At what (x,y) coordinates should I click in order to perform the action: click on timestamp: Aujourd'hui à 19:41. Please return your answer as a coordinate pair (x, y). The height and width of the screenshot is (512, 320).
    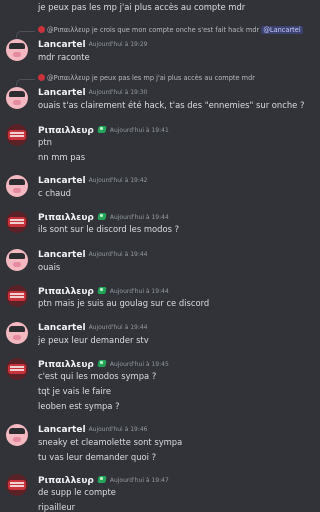
    Looking at the image, I should click on (139, 130).